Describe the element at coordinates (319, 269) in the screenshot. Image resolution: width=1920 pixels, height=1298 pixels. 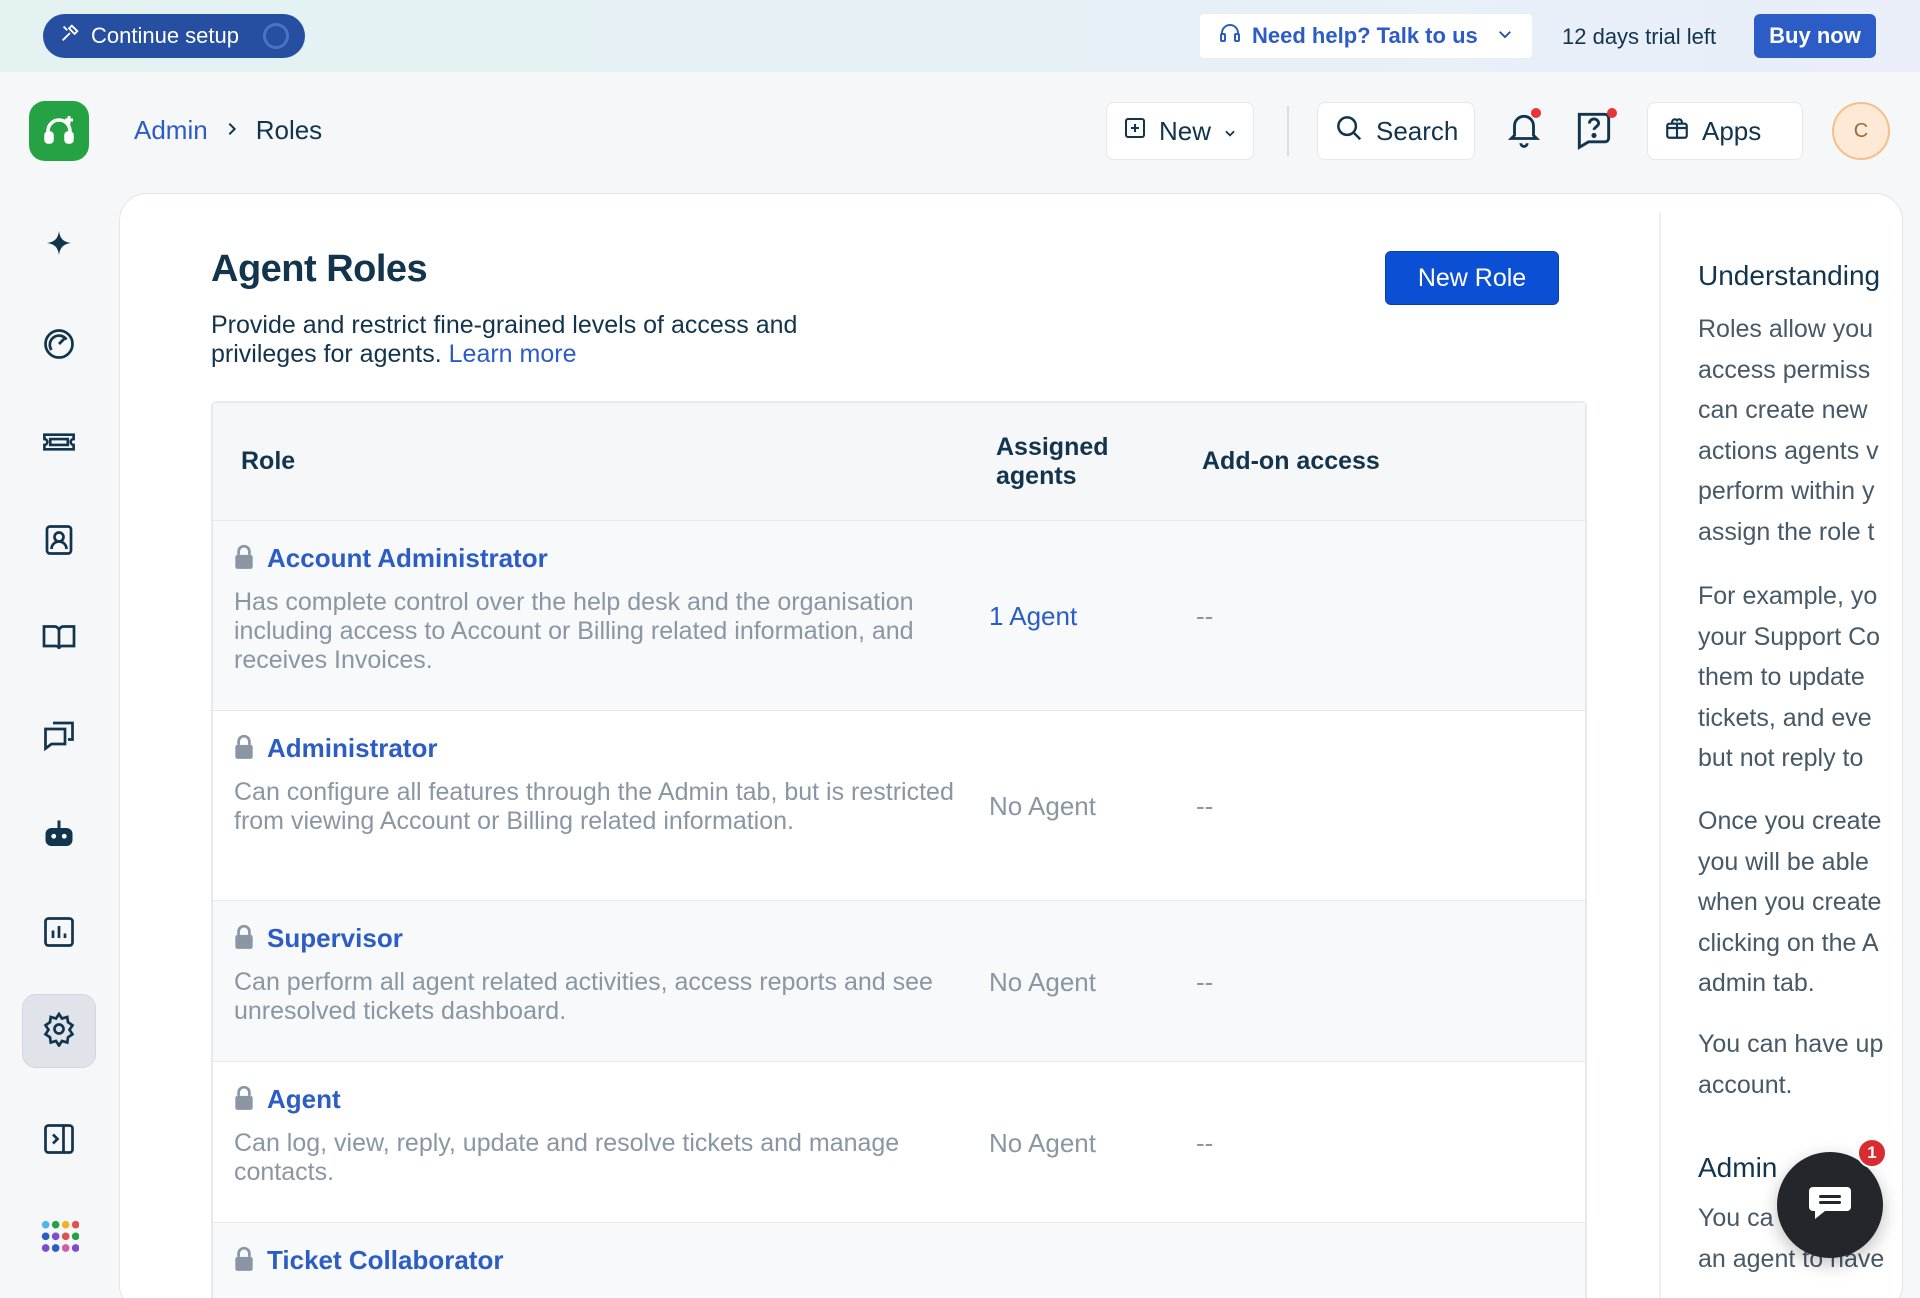
I see `page-title: Agent Roles` at that location.